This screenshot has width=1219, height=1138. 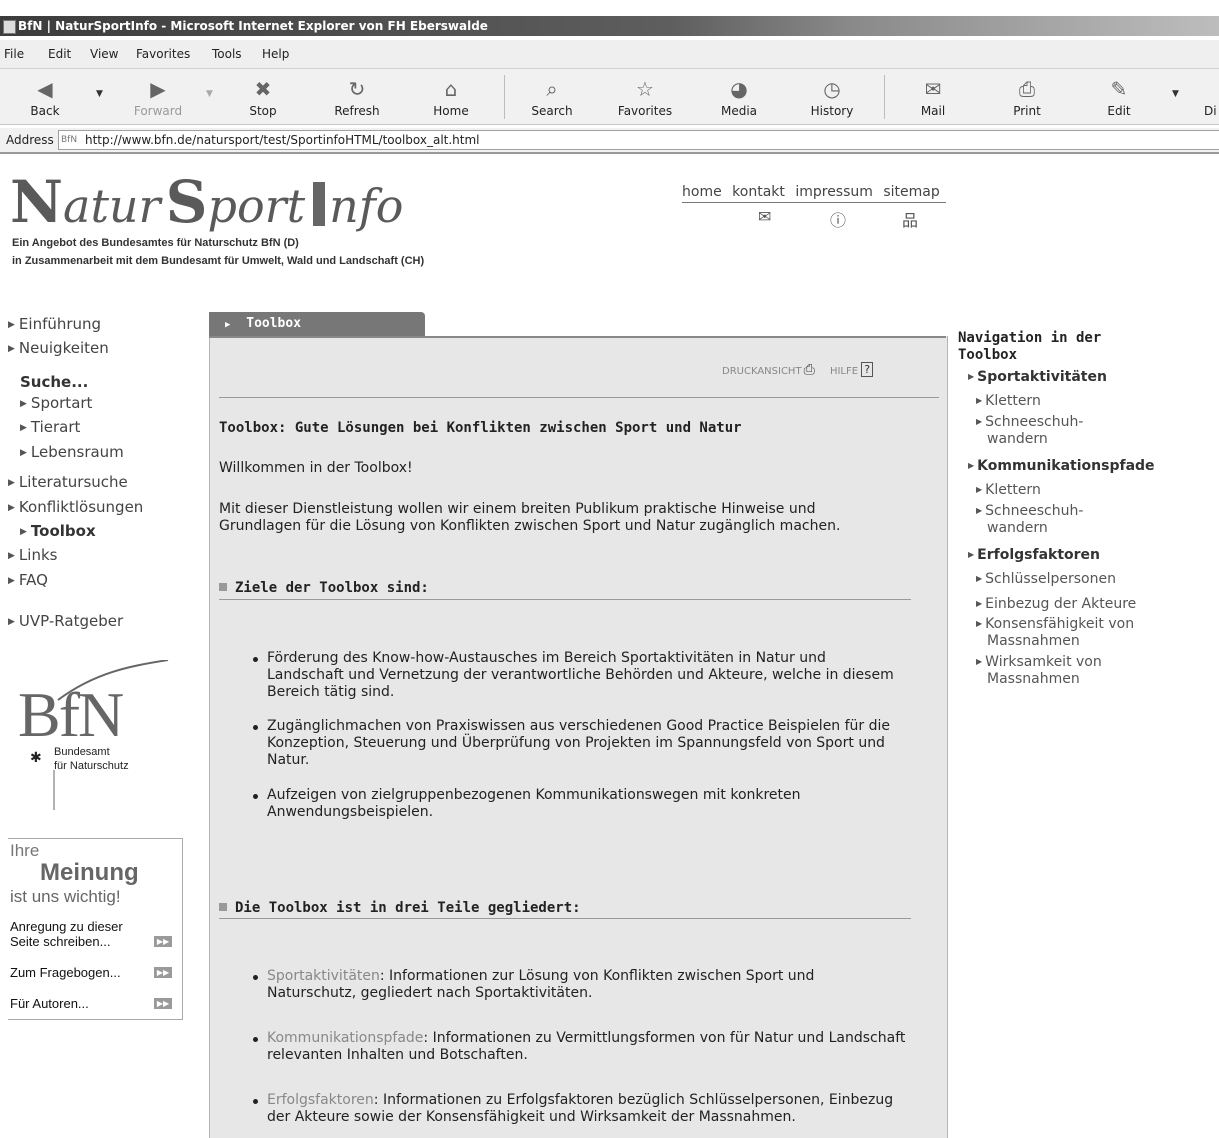 What do you see at coordinates (323, 976) in the screenshot?
I see `sportaktivitaeten-link: Sportaktivitäten` at bounding box center [323, 976].